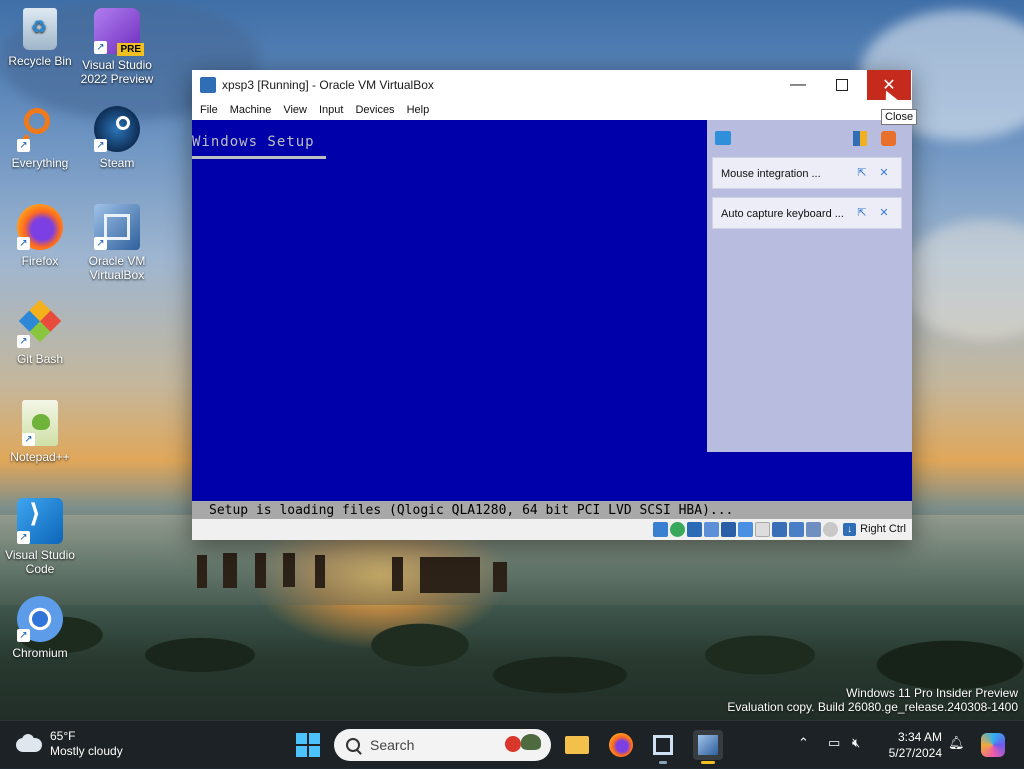 This screenshot has height=769, width=1024. I want to click on minimize-button: —, so click(798, 85).